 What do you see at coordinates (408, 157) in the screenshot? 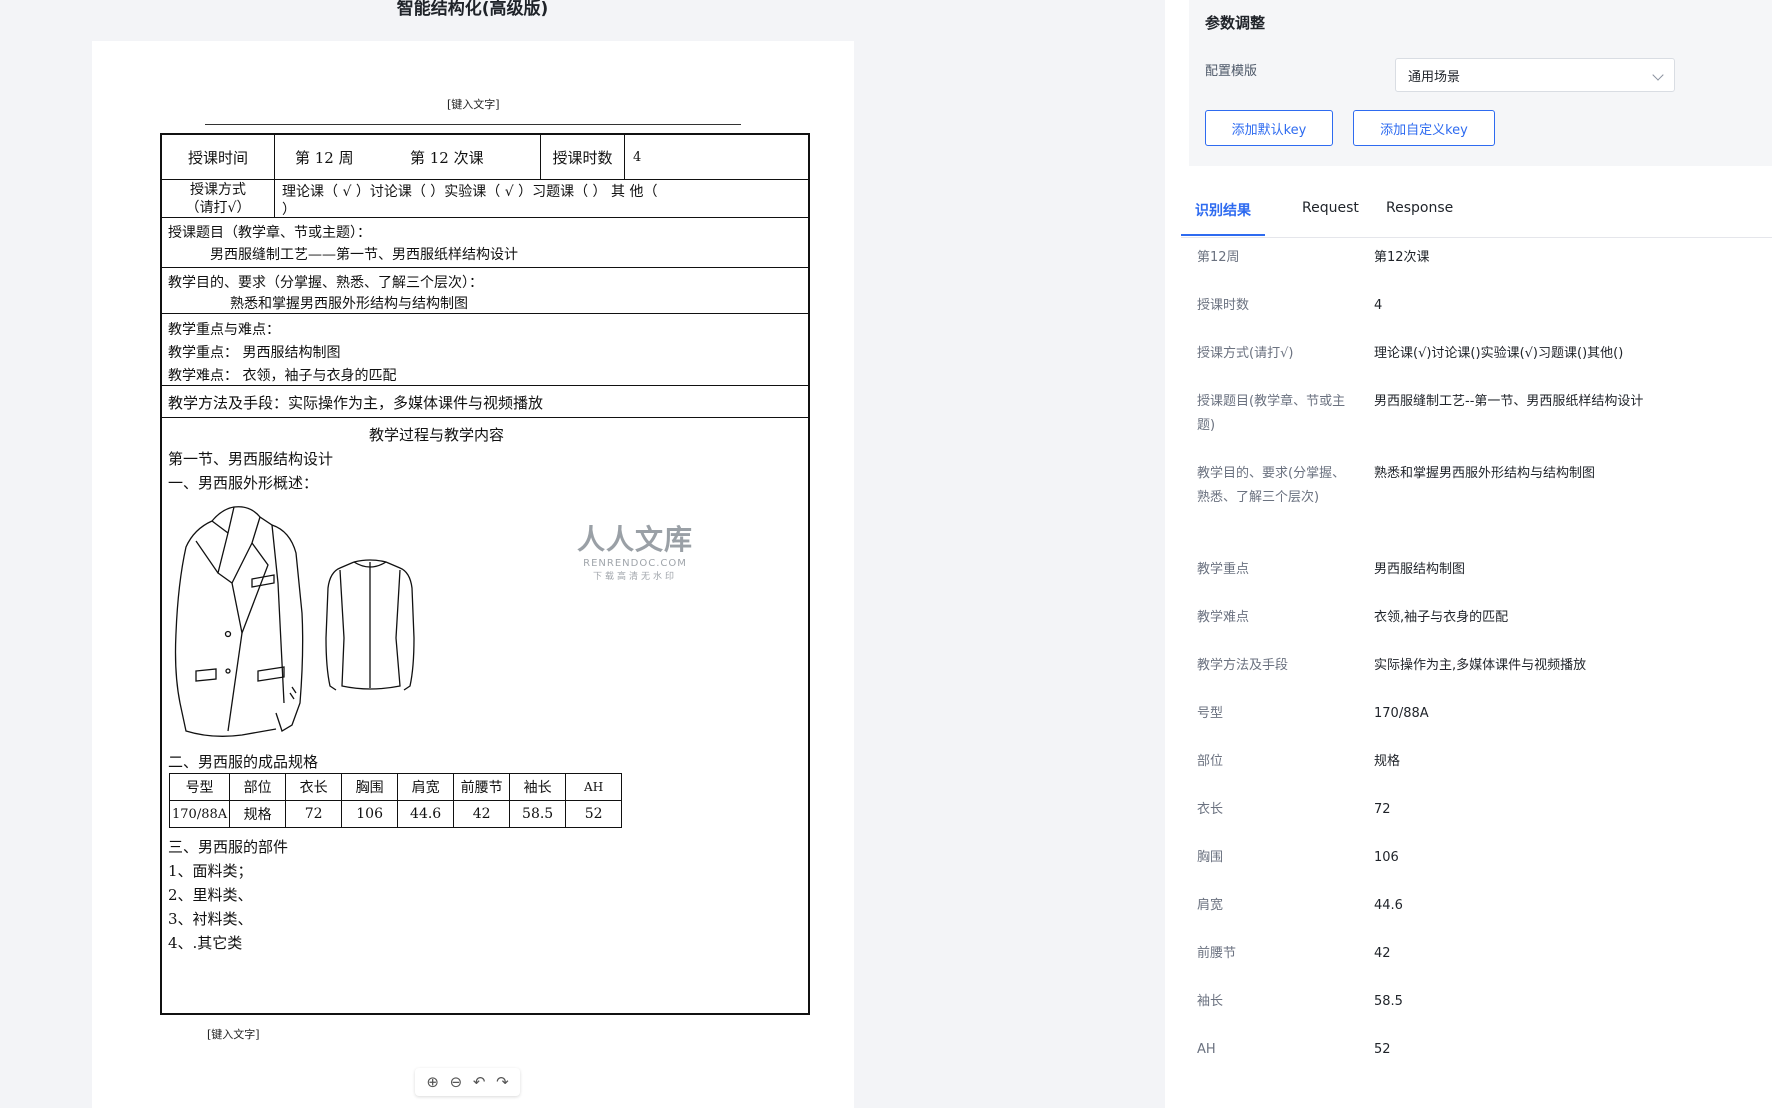
I see `week-cell: 第 12 周 第 12 次课` at bounding box center [408, 157].